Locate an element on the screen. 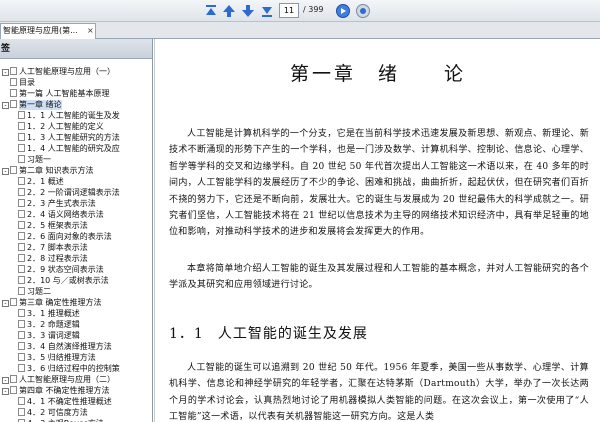 This screenshot has height=422, width=600. bookmark-item: - 人工智能原理与应用（一） is located at coordinates (58, 72).